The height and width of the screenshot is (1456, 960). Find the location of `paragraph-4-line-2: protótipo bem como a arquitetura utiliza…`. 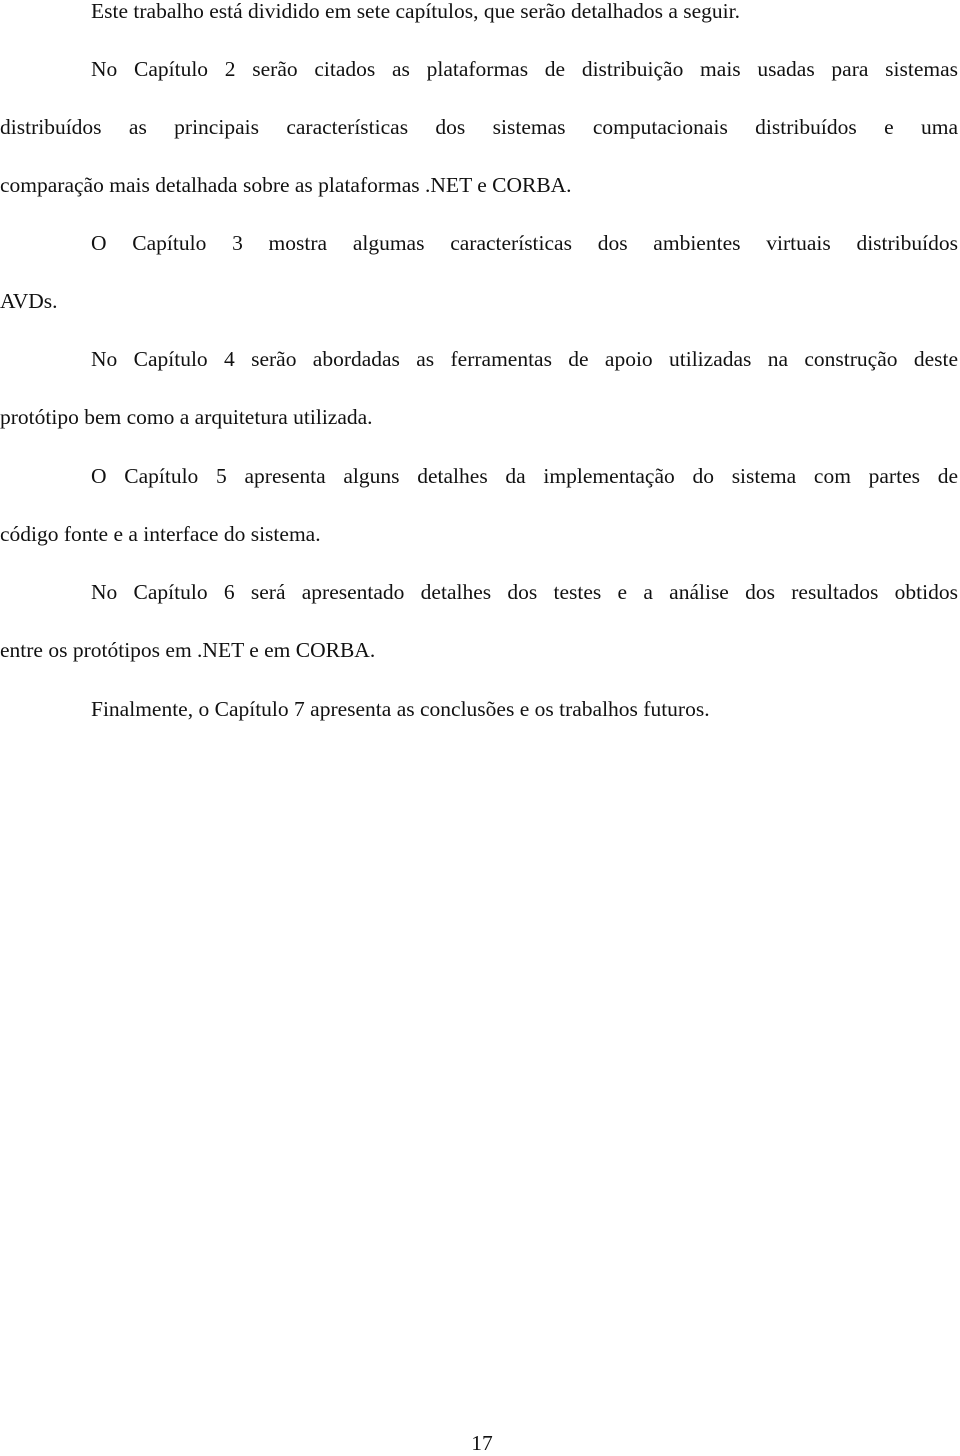

paragraph-4-line-2: protótipo bem como a arquitetura utiliza… is located at coordinates (186, 417).